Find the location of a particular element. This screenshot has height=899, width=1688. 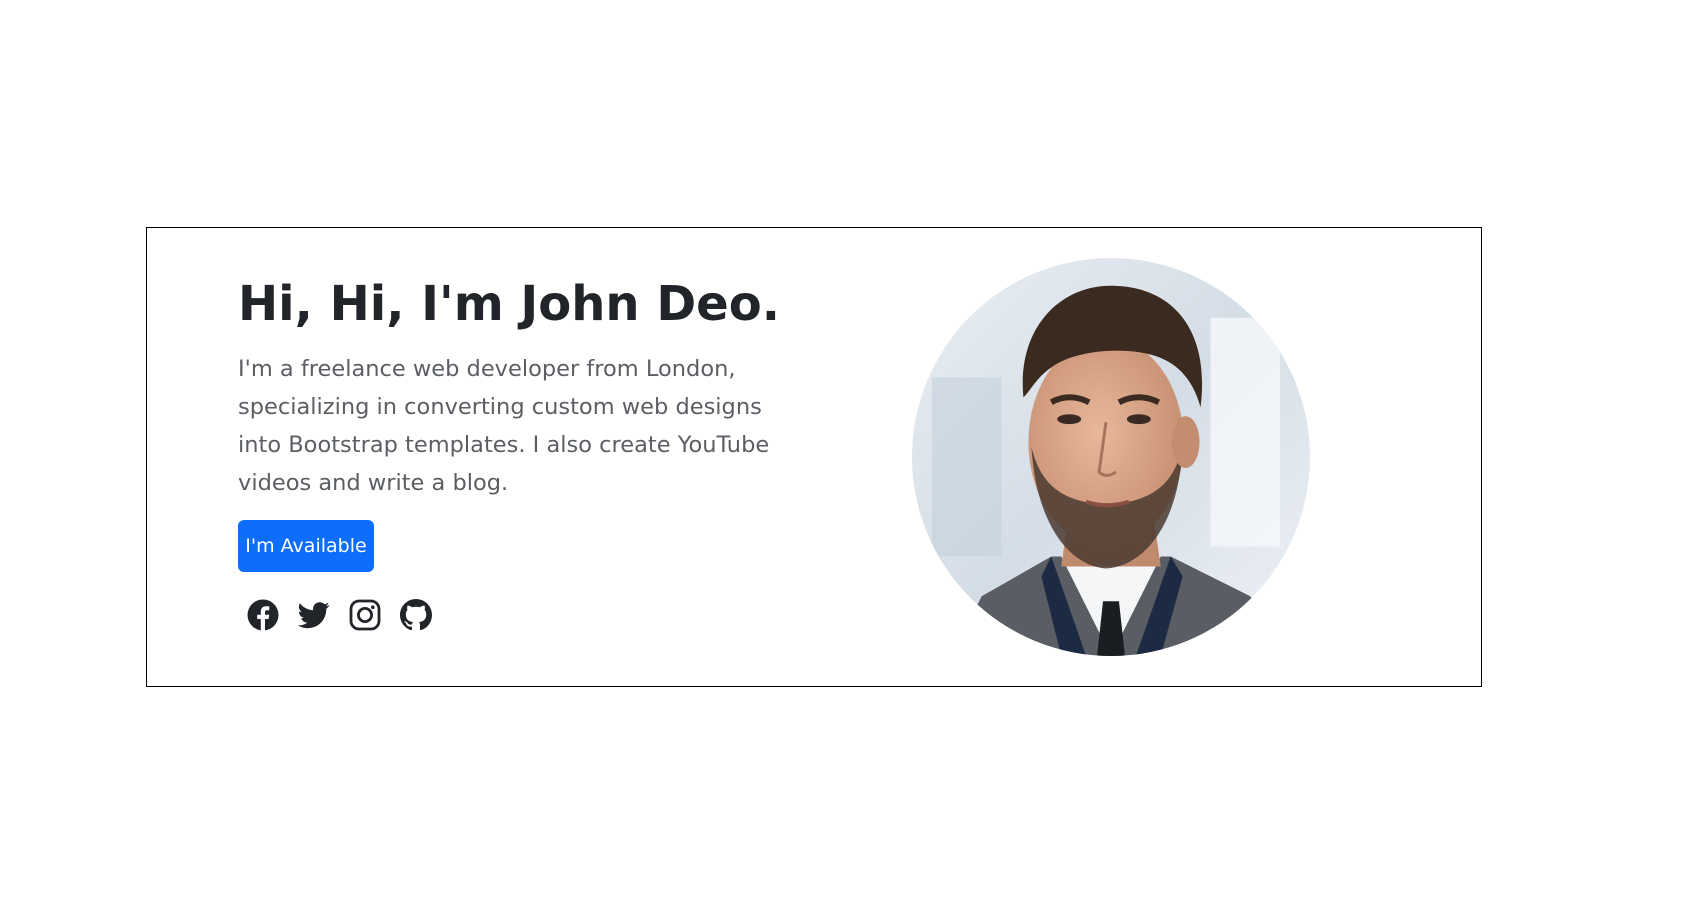

available-button: I'm Available is located at coordinates (306, 546).